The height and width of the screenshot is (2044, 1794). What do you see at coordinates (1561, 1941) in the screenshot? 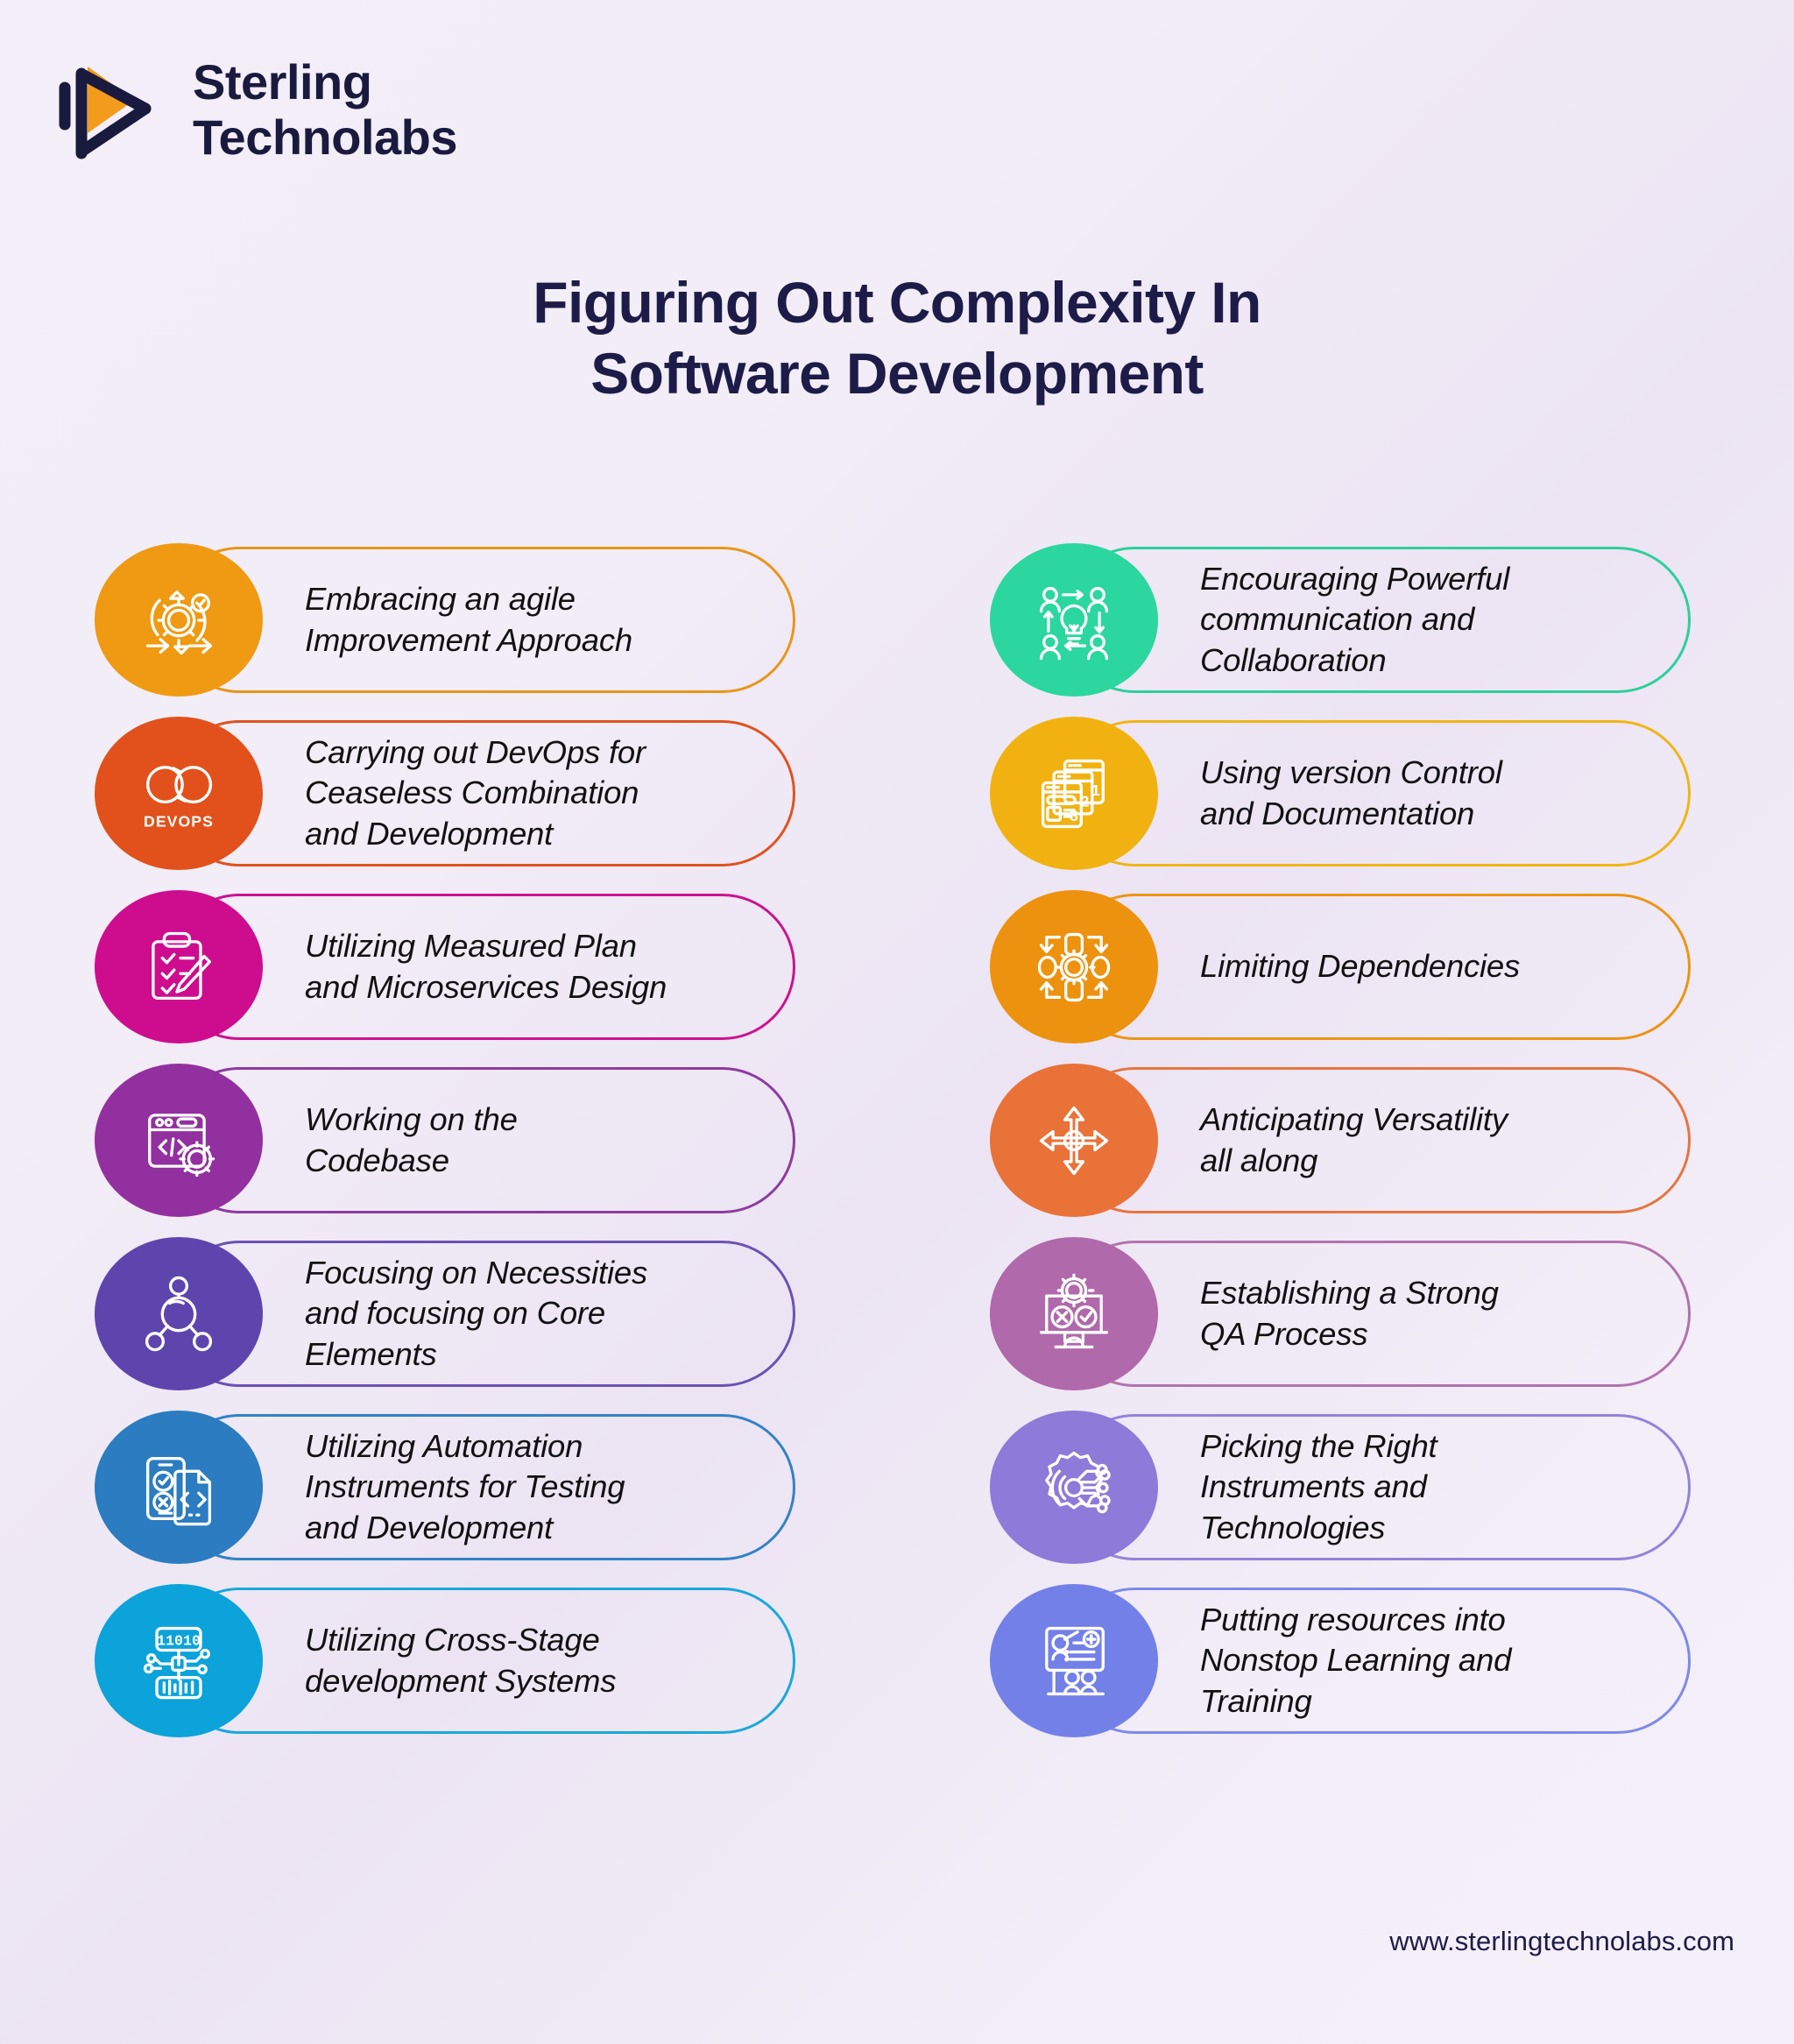
I see `website-url: www.sterlingtechnolabs.com` at bounding box center [1561, 1941].